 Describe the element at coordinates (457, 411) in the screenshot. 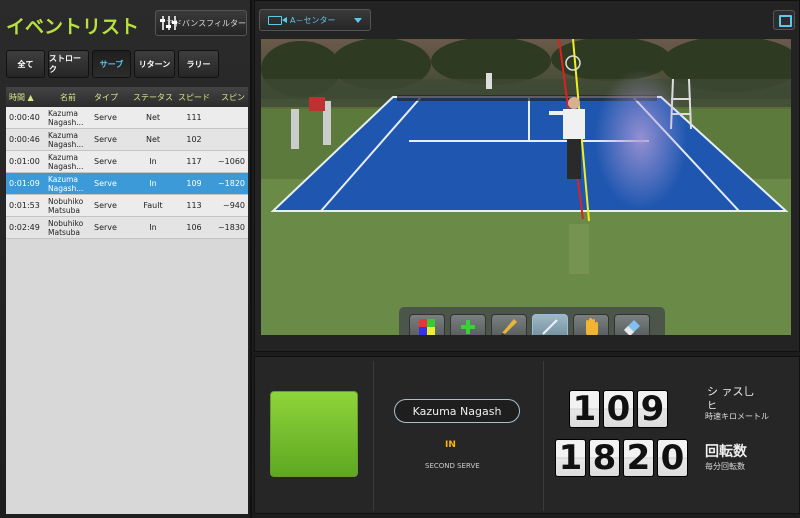

I see `player-name-badge: Kazuma Nagash` at that location.